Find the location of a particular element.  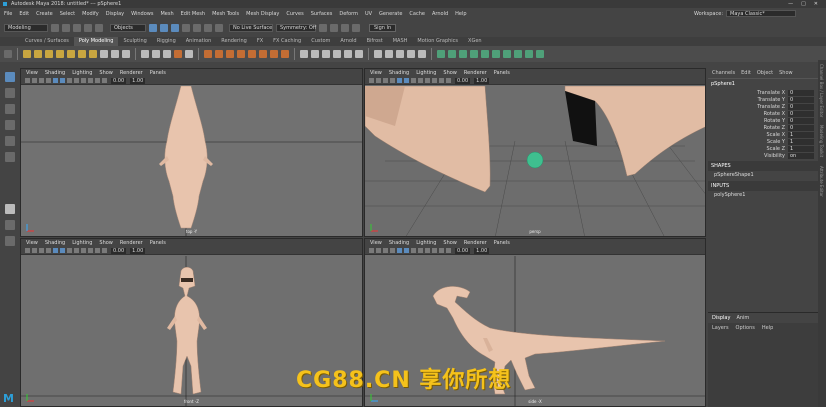

svg-icon is located at coordinates (126, 54).